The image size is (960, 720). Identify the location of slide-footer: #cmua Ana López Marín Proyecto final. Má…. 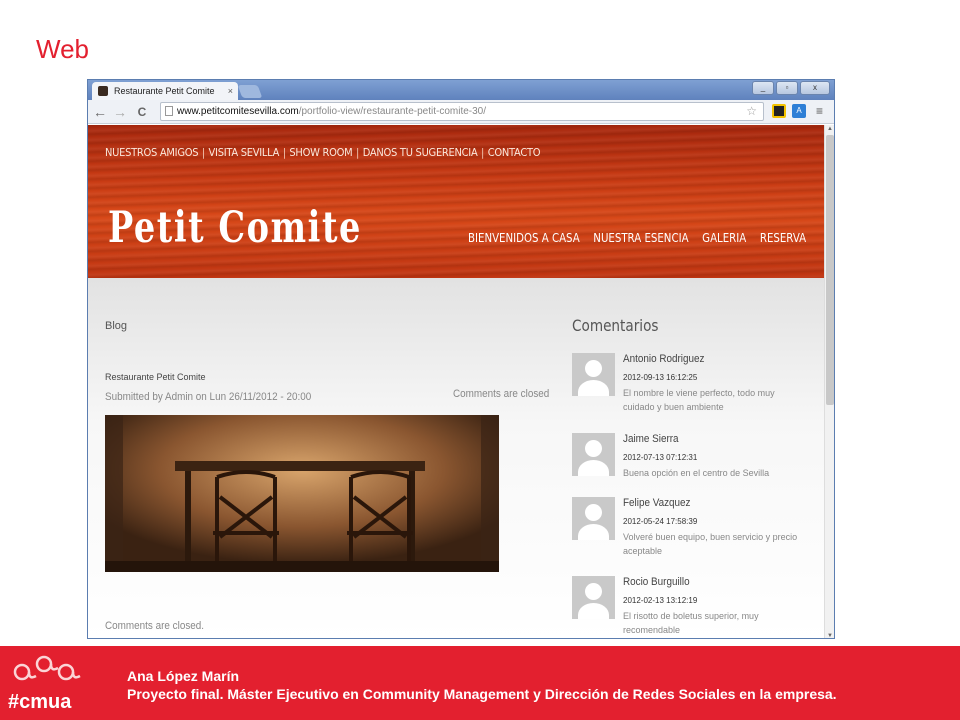
(480, 683).